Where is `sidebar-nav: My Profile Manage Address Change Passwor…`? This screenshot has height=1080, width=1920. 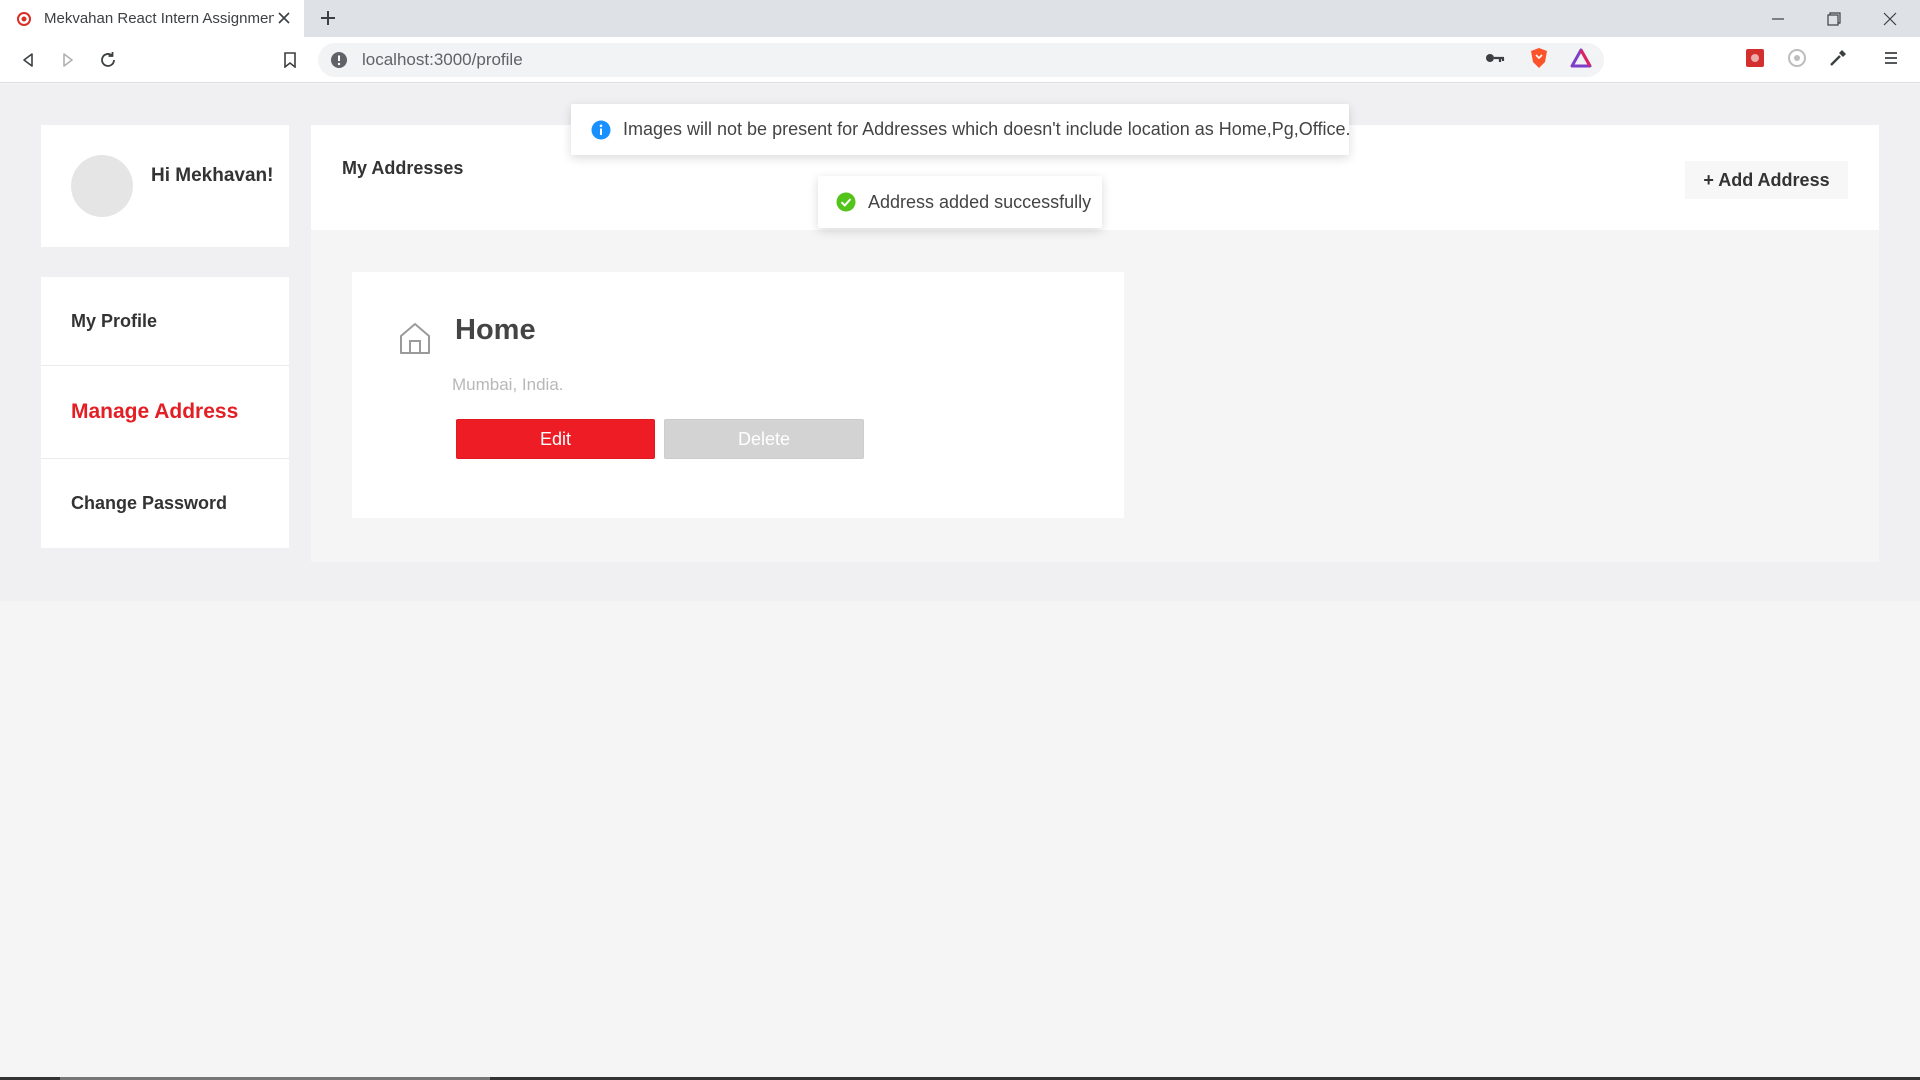
sidebar-nav: My Profile Manage Address Change Passwor… is located at coordinates (165, 412).